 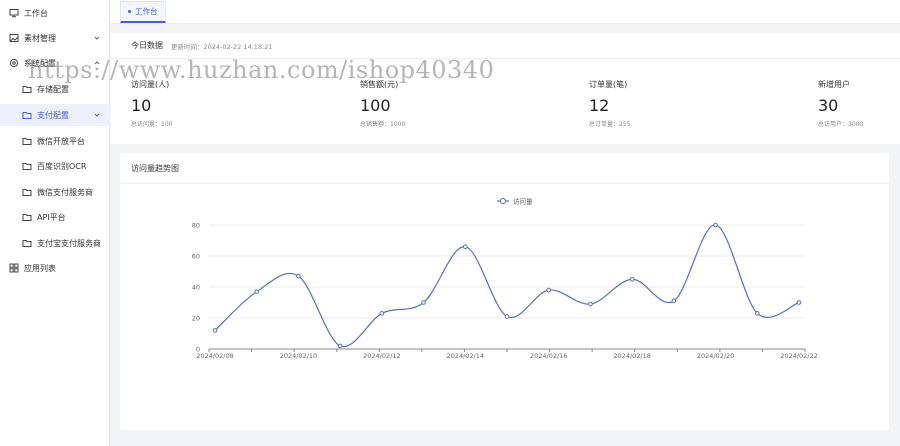 I want to click on sidebar-item-label: 系统配置, so click(x=40, y=63).